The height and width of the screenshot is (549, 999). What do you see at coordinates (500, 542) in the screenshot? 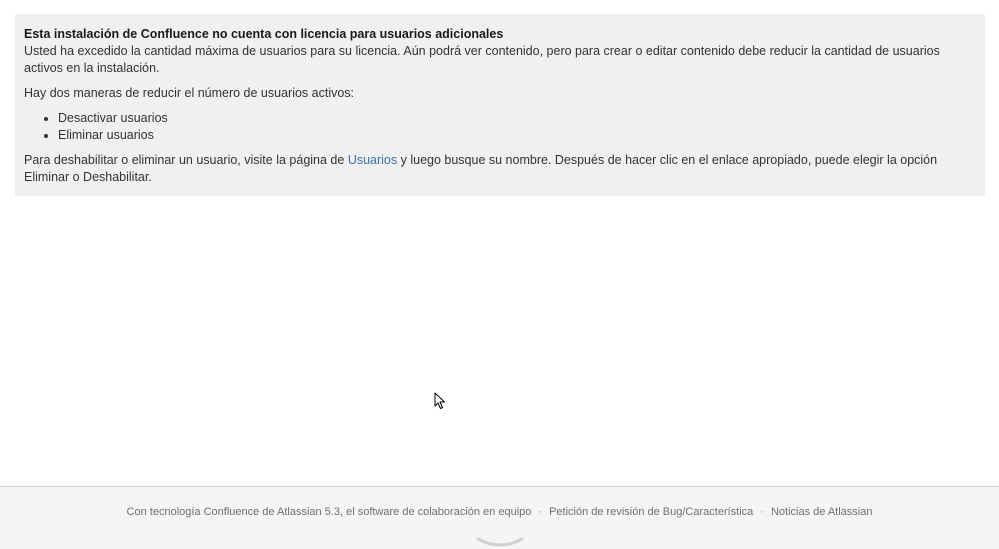
I see `atlassian-logo-icon` at bounding box center [500, 542].